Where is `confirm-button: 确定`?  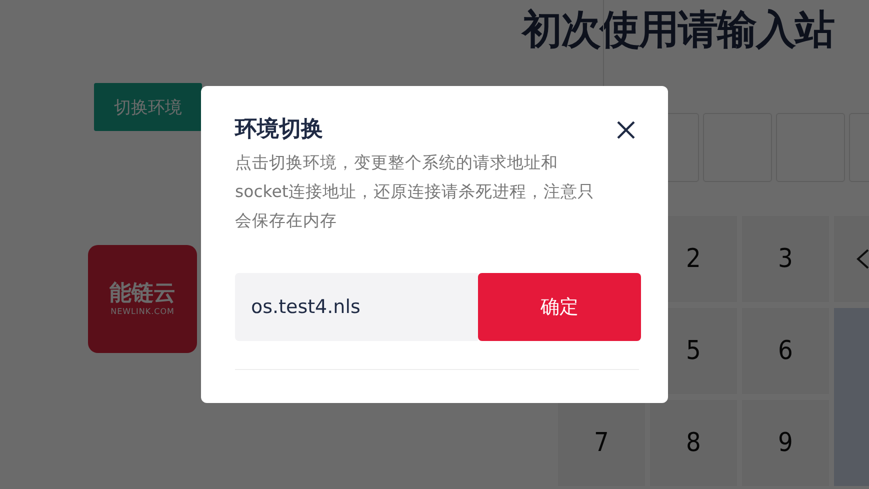 confirm-button: 确定 is located at coordinates (559, 307).